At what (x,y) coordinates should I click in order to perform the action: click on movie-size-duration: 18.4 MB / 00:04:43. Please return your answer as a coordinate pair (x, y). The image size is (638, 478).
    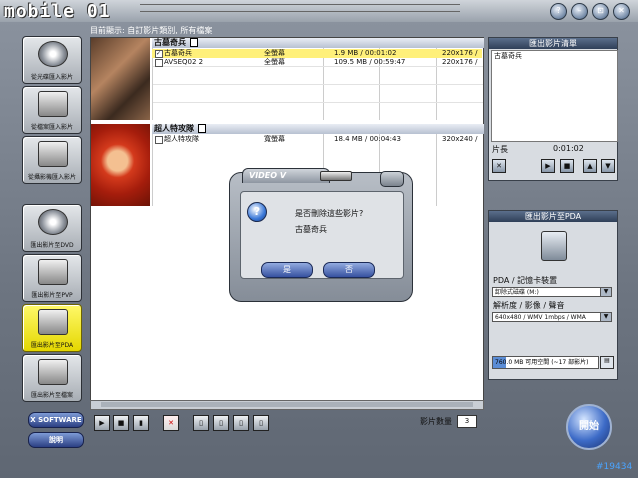
    Looking at the image, I should click on (367, 139).